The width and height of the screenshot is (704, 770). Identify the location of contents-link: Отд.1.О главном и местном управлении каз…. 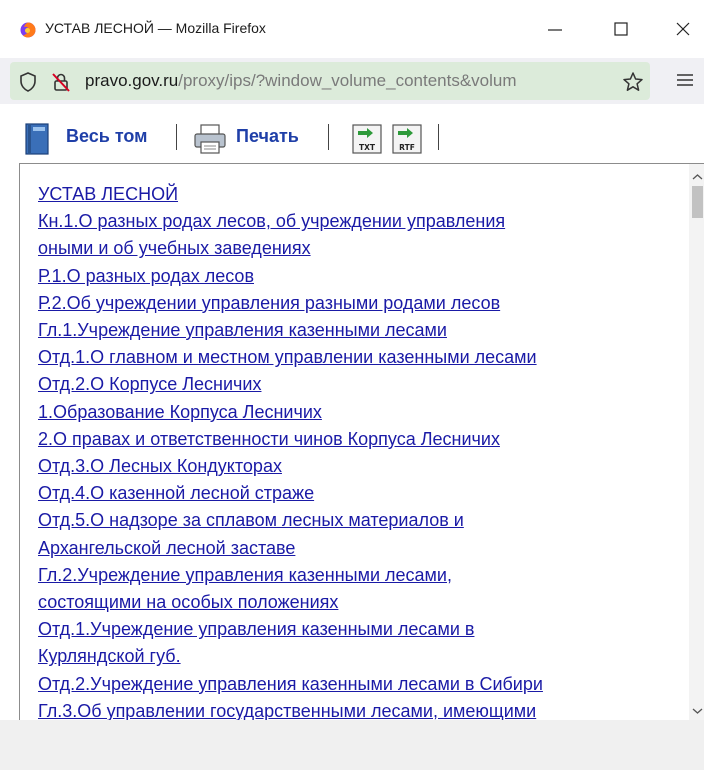
(358, 357).